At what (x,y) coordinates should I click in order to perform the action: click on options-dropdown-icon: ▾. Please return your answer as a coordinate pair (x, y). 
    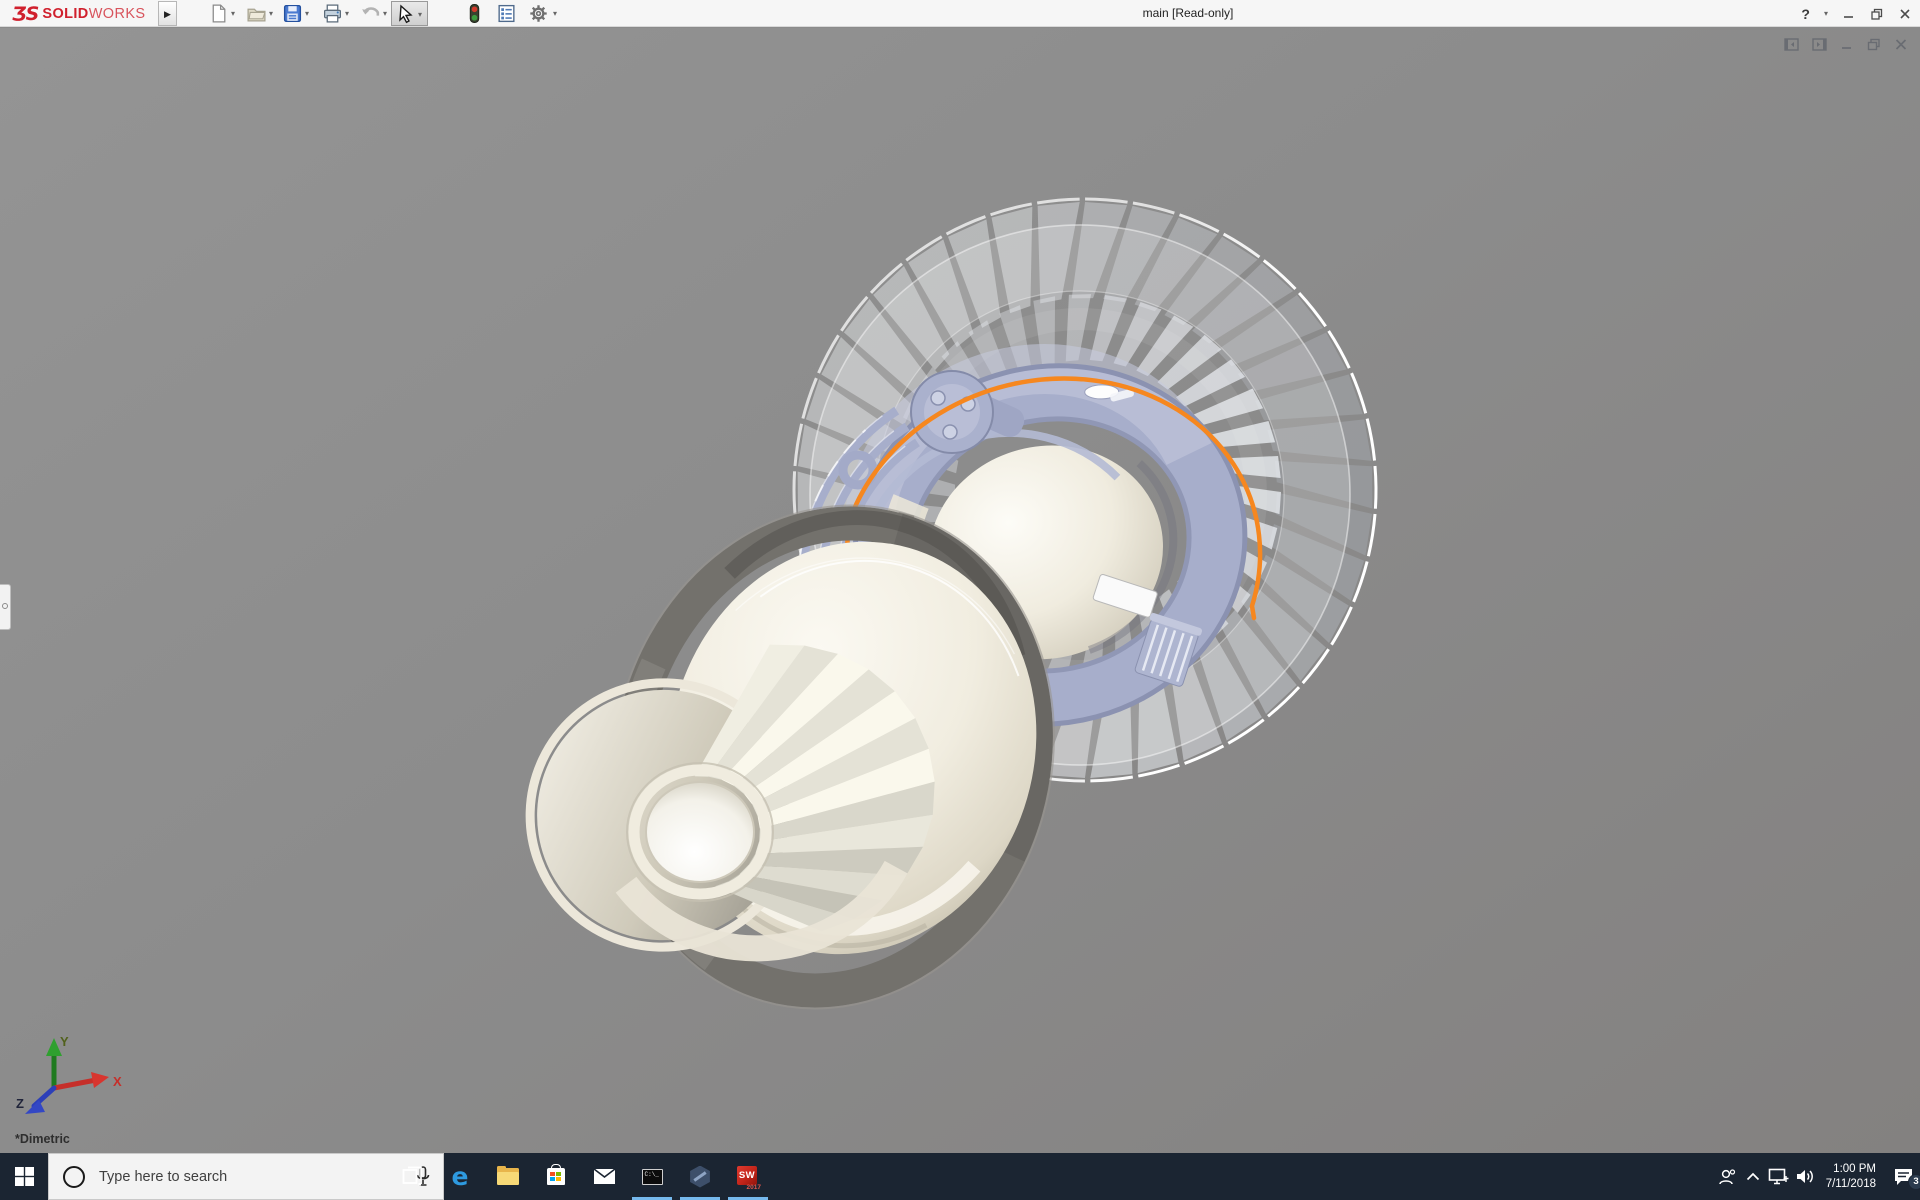
    Looking at the image, I should click on (555, 13).